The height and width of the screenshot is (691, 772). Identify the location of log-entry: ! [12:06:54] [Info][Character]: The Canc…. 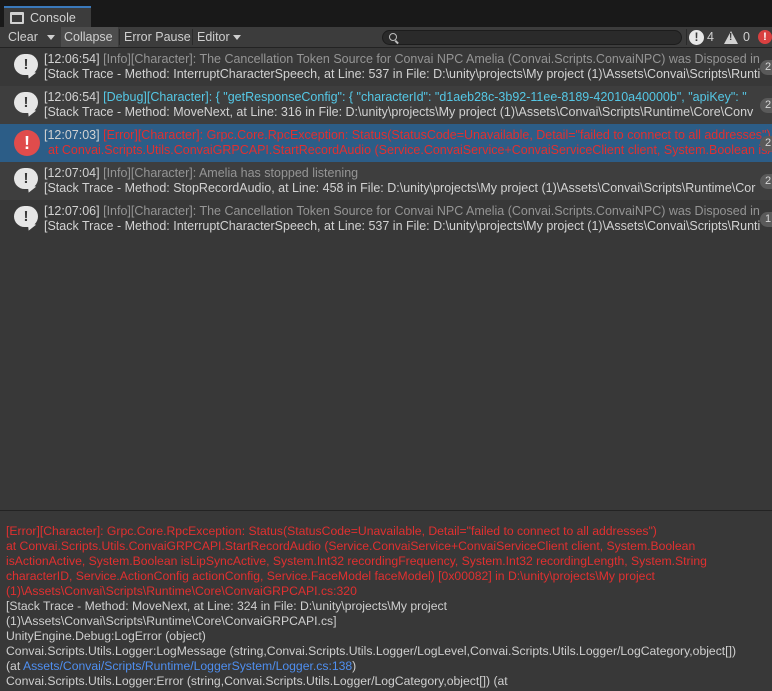
(386, 67).